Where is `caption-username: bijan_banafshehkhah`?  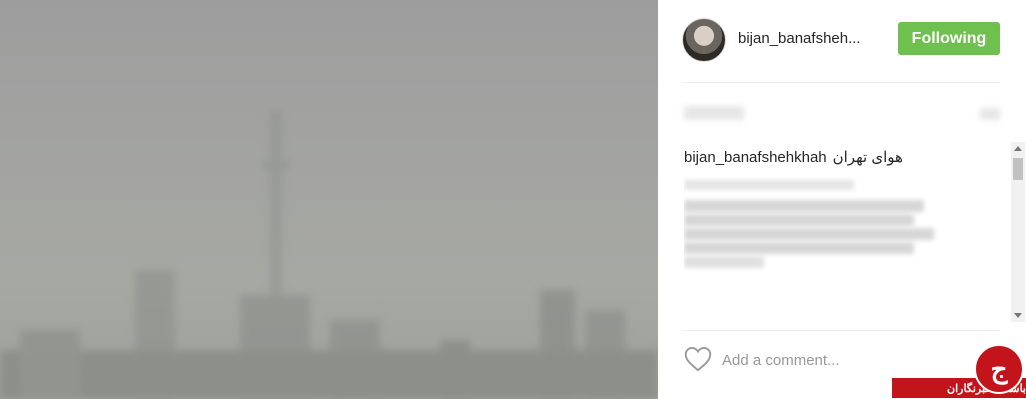
caption-username: bijan_banafshehkhah is located at coordinates (755, 157).